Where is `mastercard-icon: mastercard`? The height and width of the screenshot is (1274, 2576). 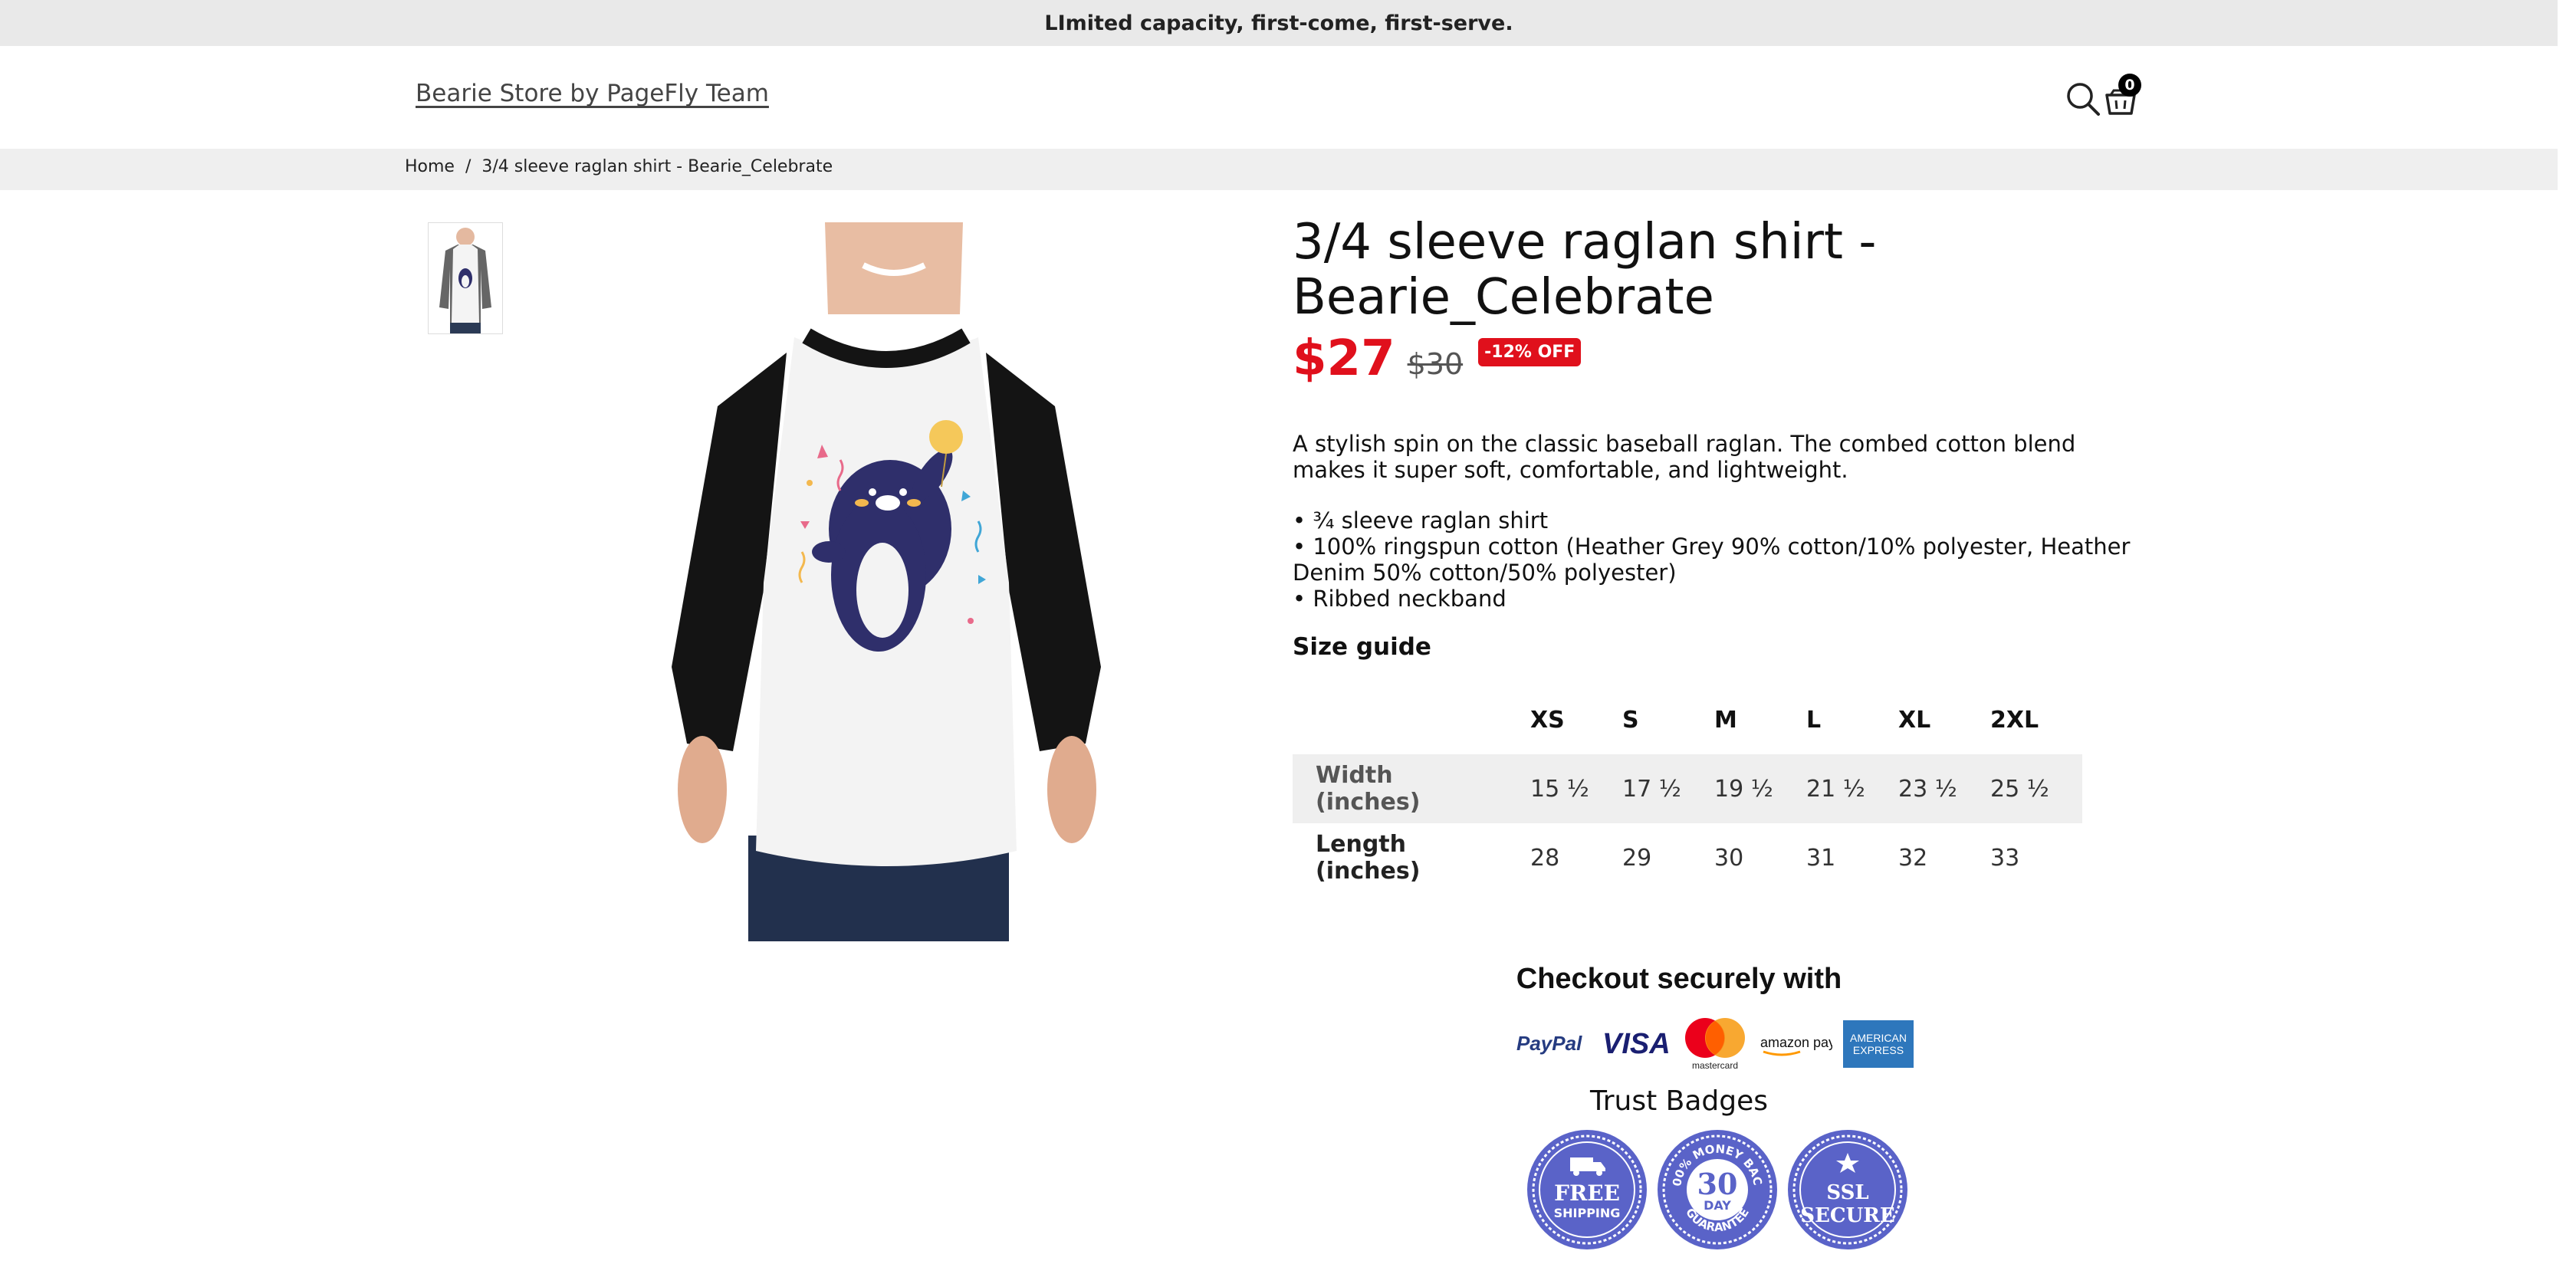
mastercard-icon: mastercard is located at coordinates (1715, 1044).